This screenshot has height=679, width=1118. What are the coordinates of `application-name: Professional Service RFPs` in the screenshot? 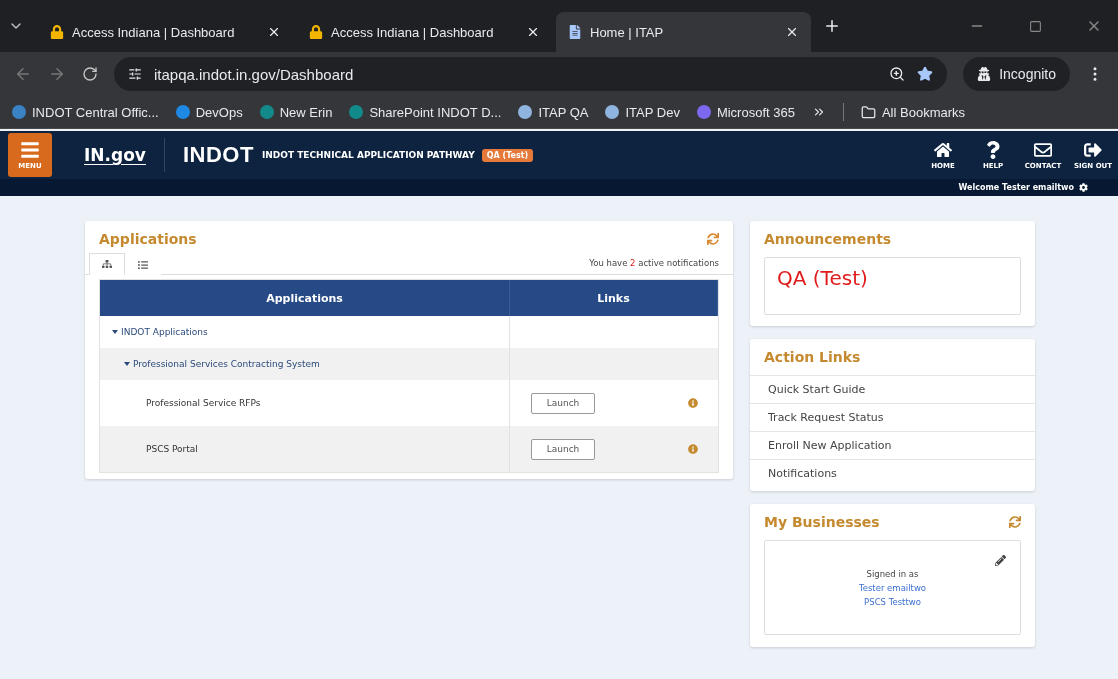 It's located at (203, 403).